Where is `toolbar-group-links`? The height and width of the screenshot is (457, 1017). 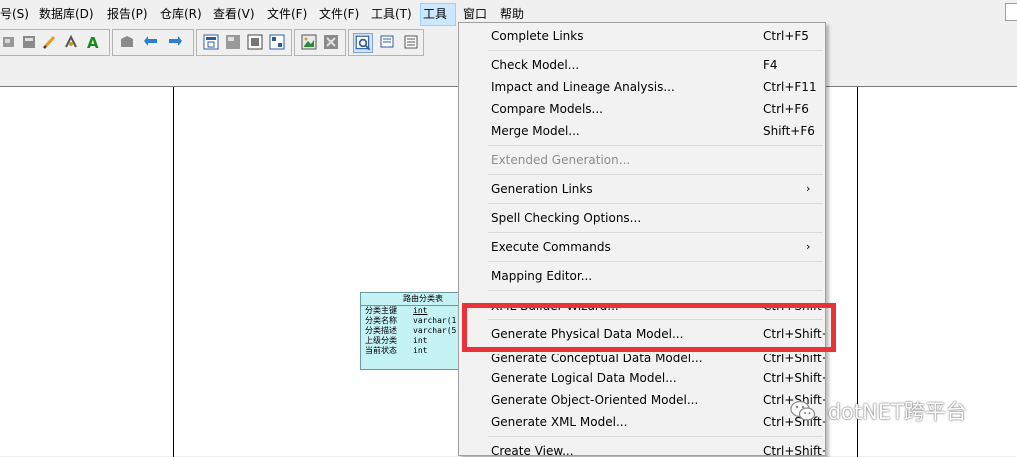
toolbar-group-links is located at coordinates (153, 42).